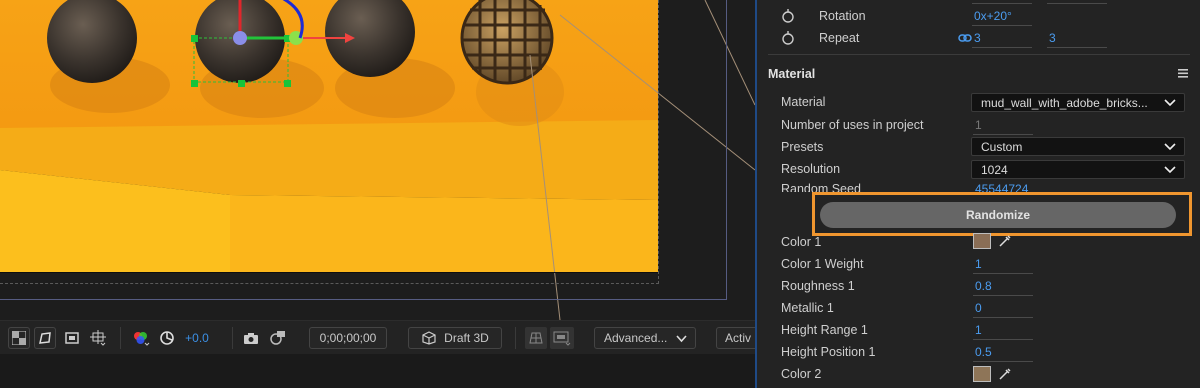 The height and width of the screenshot is (388, 1200). I want to click on show-snapshot-button, so click(277, 338).